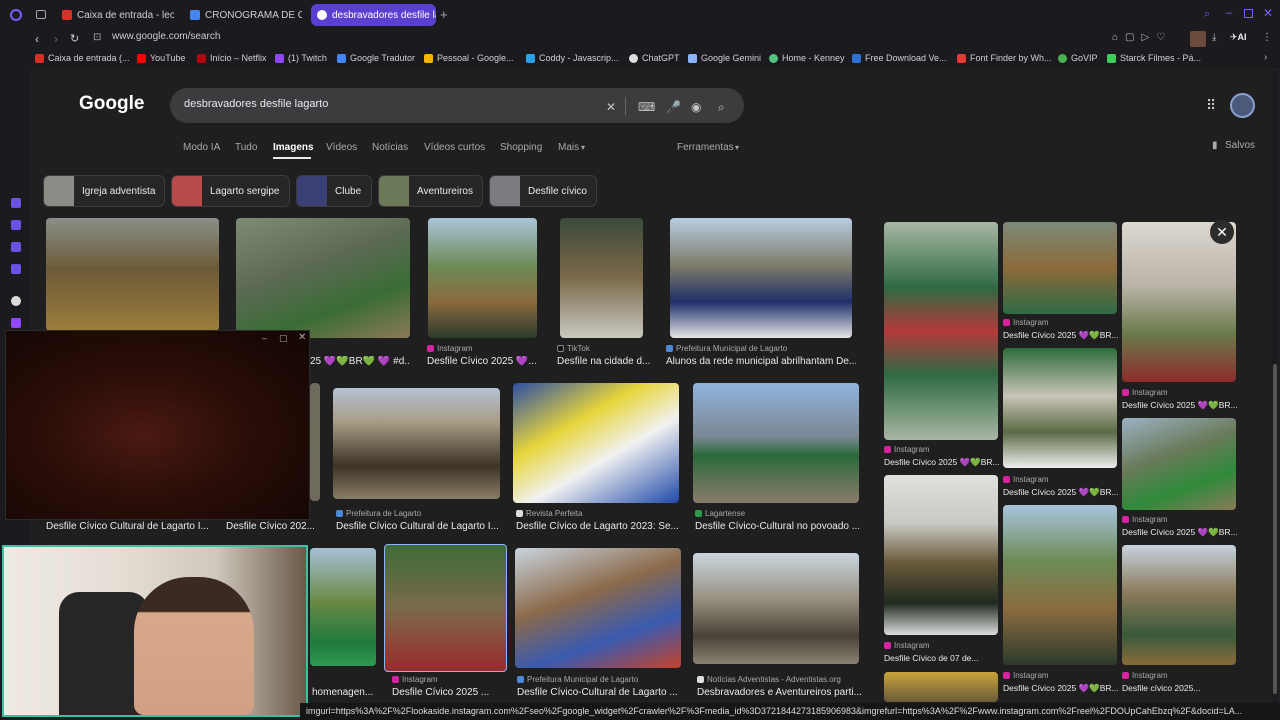 This screenshot has height=720, width=1280. Describe the element at coordinates (41, 14) in the screenshot. I see `tab-overview-icon` at that location.